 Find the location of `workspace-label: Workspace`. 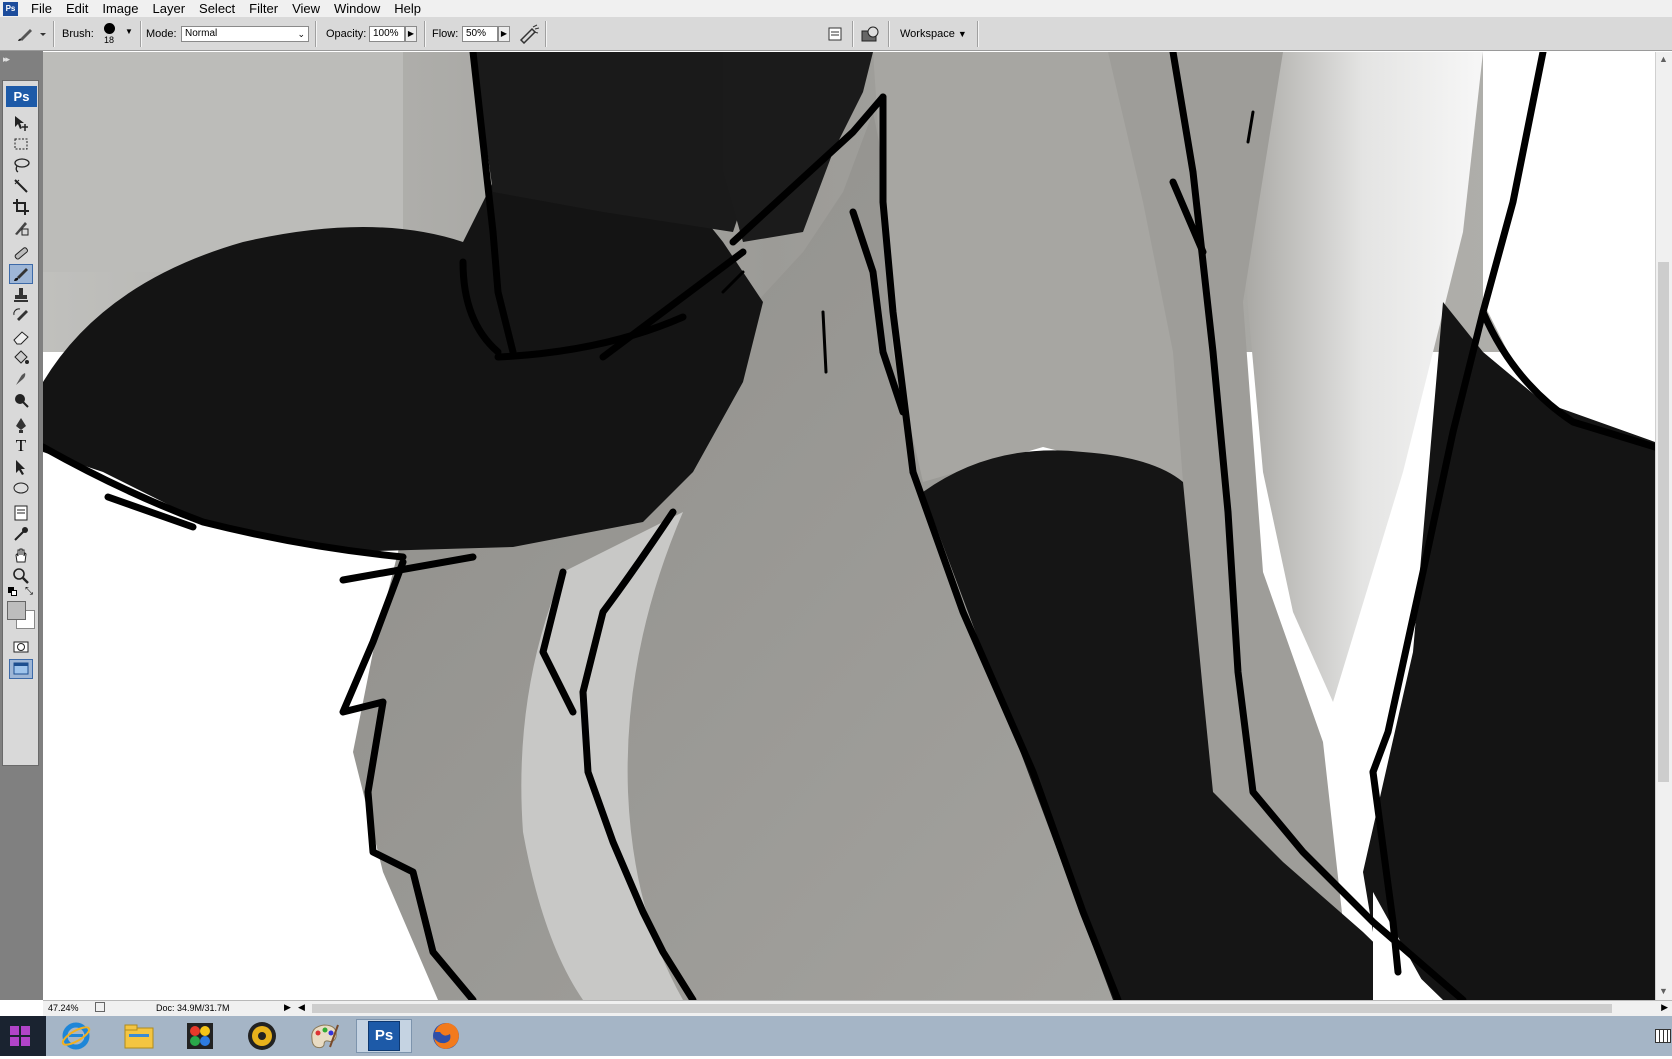

workspace-label: Workspace is located at coordinates (927, 34).